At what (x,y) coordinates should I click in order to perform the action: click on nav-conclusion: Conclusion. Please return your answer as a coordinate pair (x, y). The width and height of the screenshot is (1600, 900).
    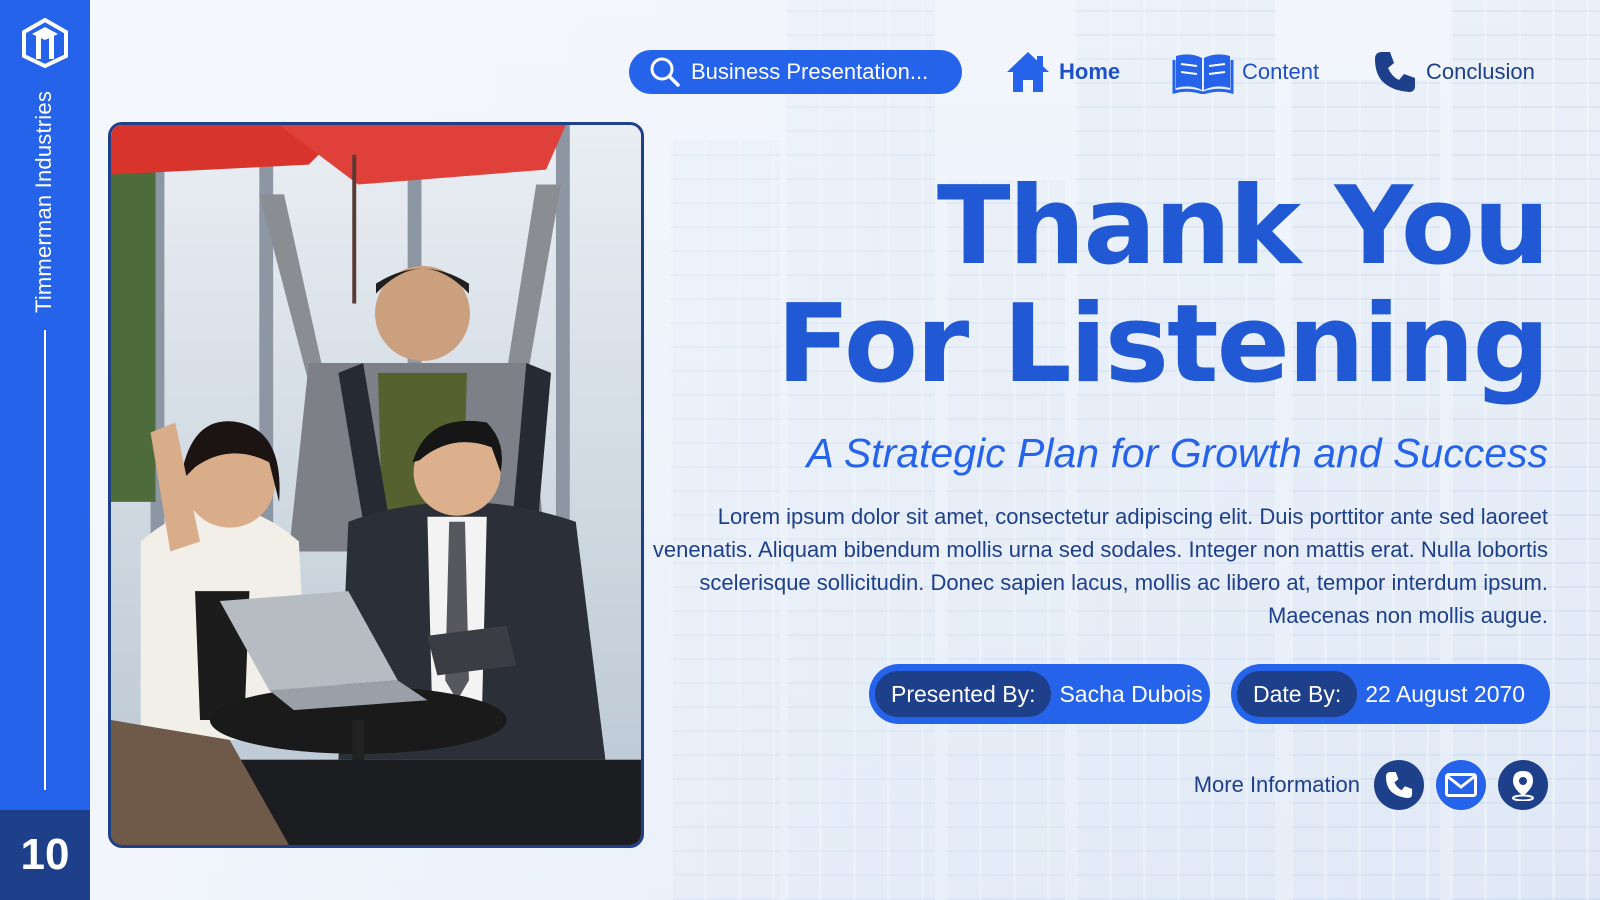
    Looking at the image, I should click on (1453, 72).